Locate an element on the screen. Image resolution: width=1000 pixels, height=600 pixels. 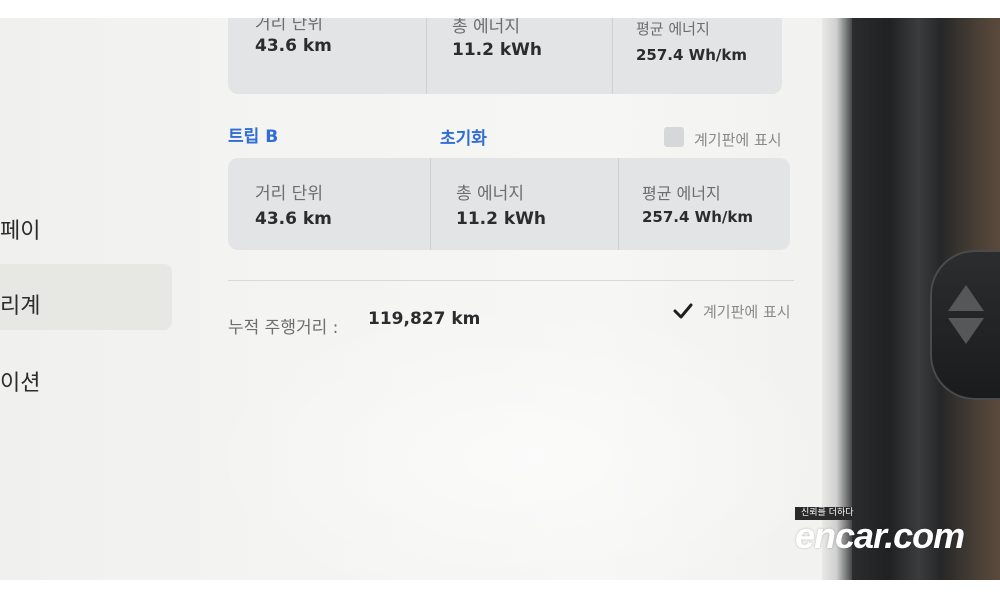
trip-a-distance-value: 43.6 km is located at coordinates (293, 46).